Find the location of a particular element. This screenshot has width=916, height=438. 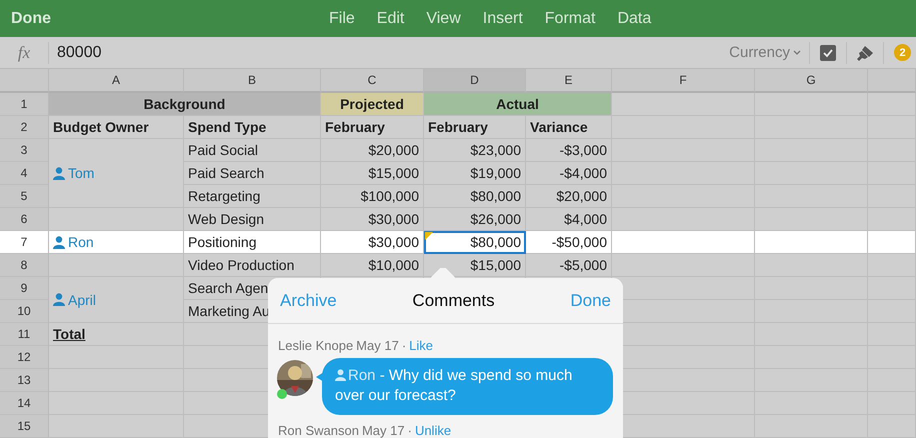

popover-title: Comments is located at coordinates (453, 300).